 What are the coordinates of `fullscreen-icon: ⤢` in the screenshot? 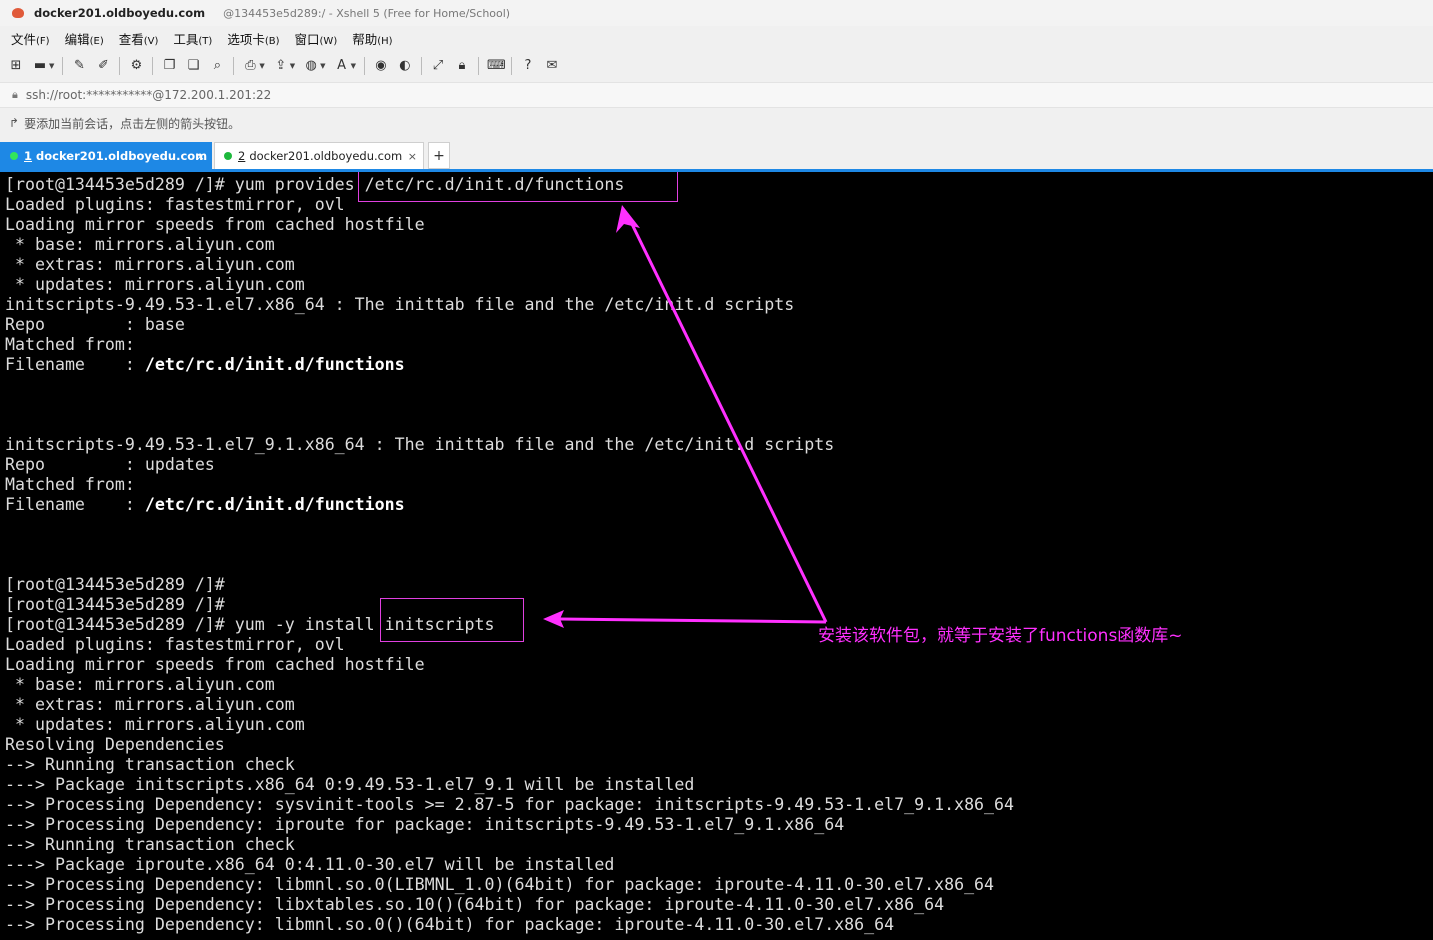 It's located at (438, 66).